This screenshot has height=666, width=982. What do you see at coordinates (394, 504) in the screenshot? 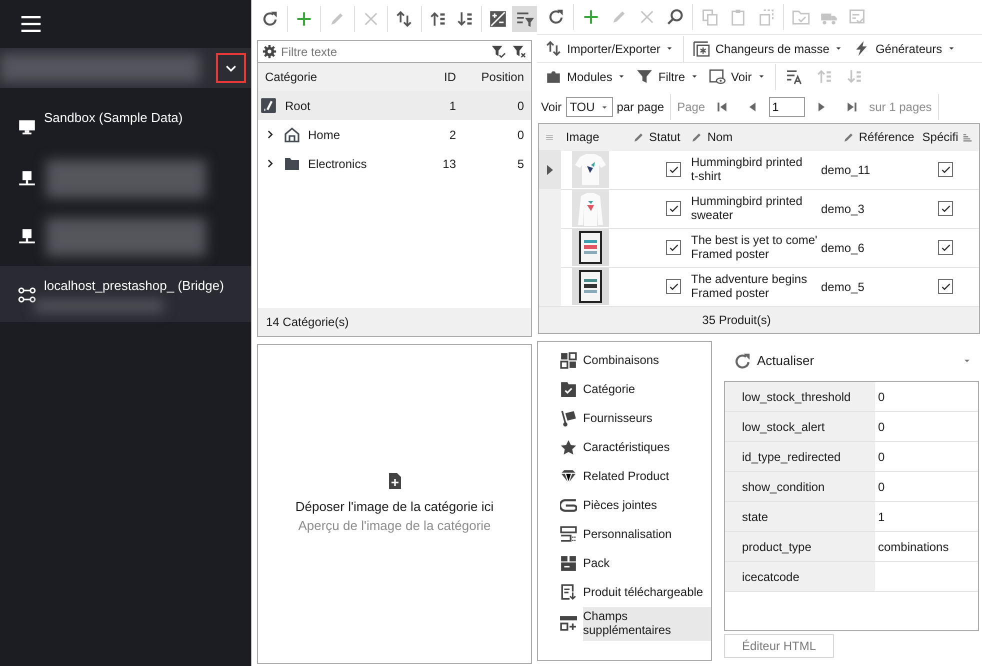
I see `image-drop-zone: Déposer l'image de la catégorie ici Aperçu de l'image de la catégorie` at bounding box center [394, 504].